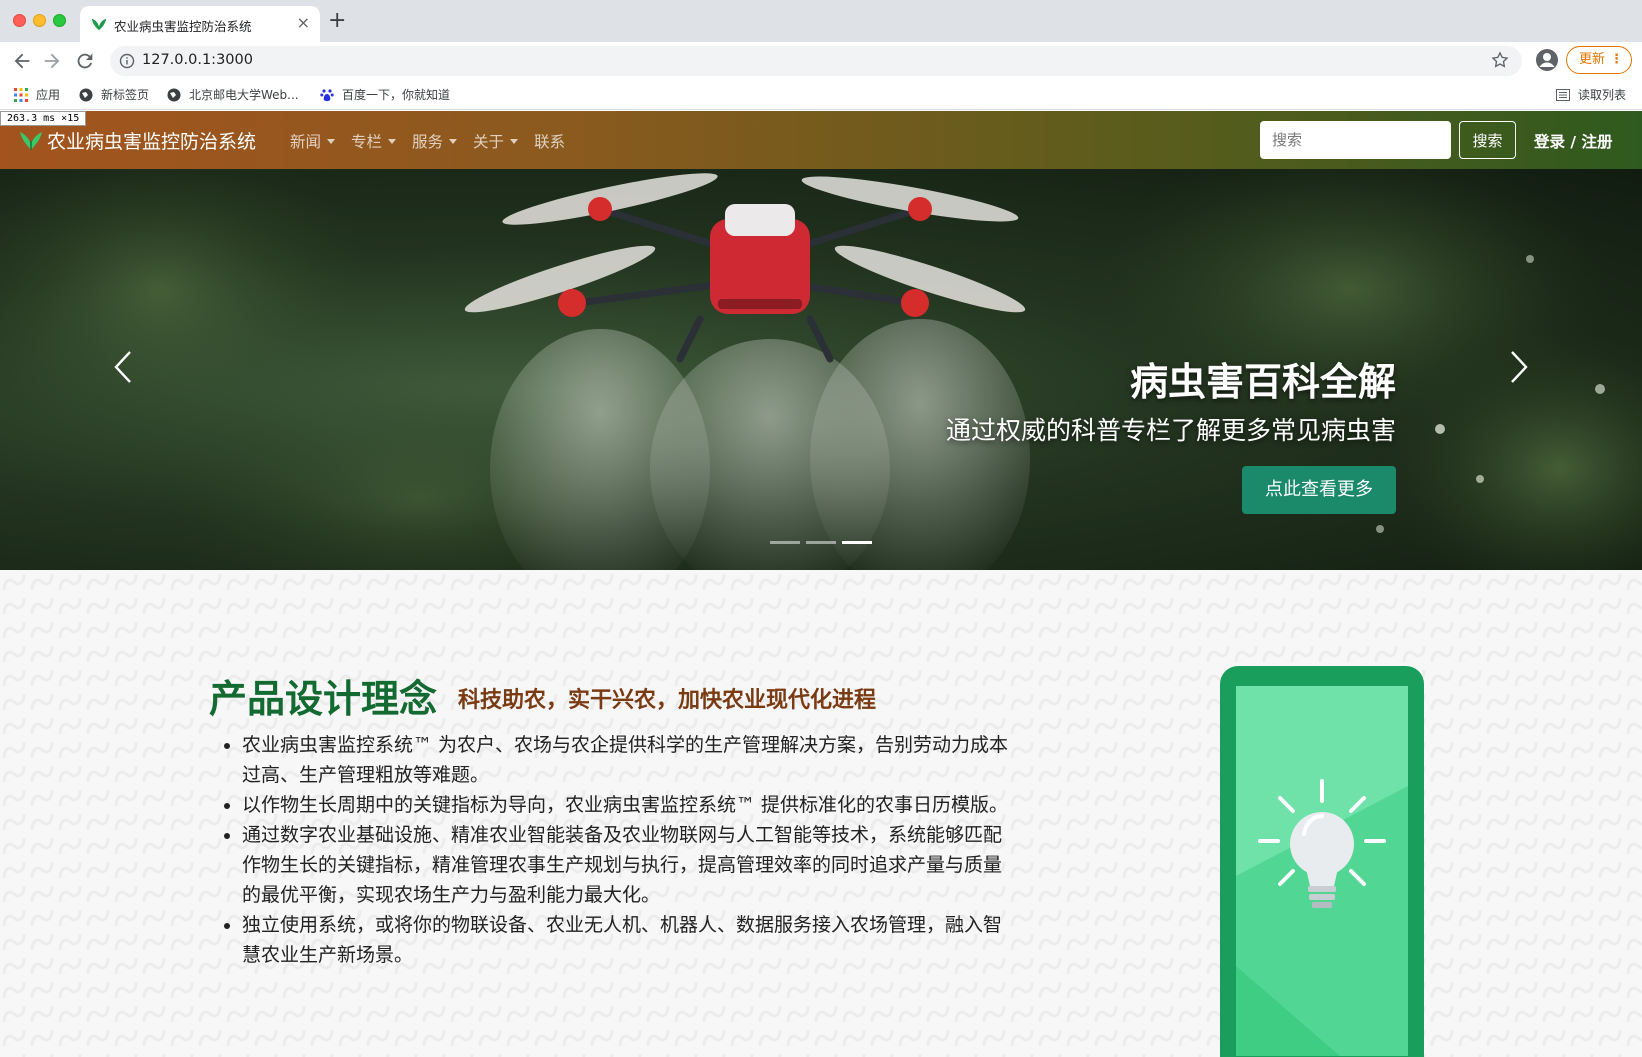 This screenshot has width=1642, height=1057. I want to click on section-subtitle: 科技助农，实干兴农，加快农业现代化进程, so click(667, 700).